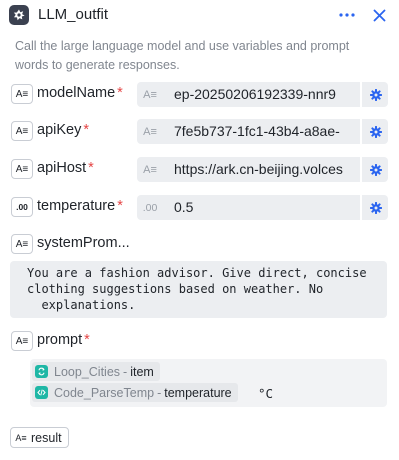  Describe the element at coordinates (104, 392) in the screenshot. I see `chip-node-name: Code_ParseTemp` at that location.